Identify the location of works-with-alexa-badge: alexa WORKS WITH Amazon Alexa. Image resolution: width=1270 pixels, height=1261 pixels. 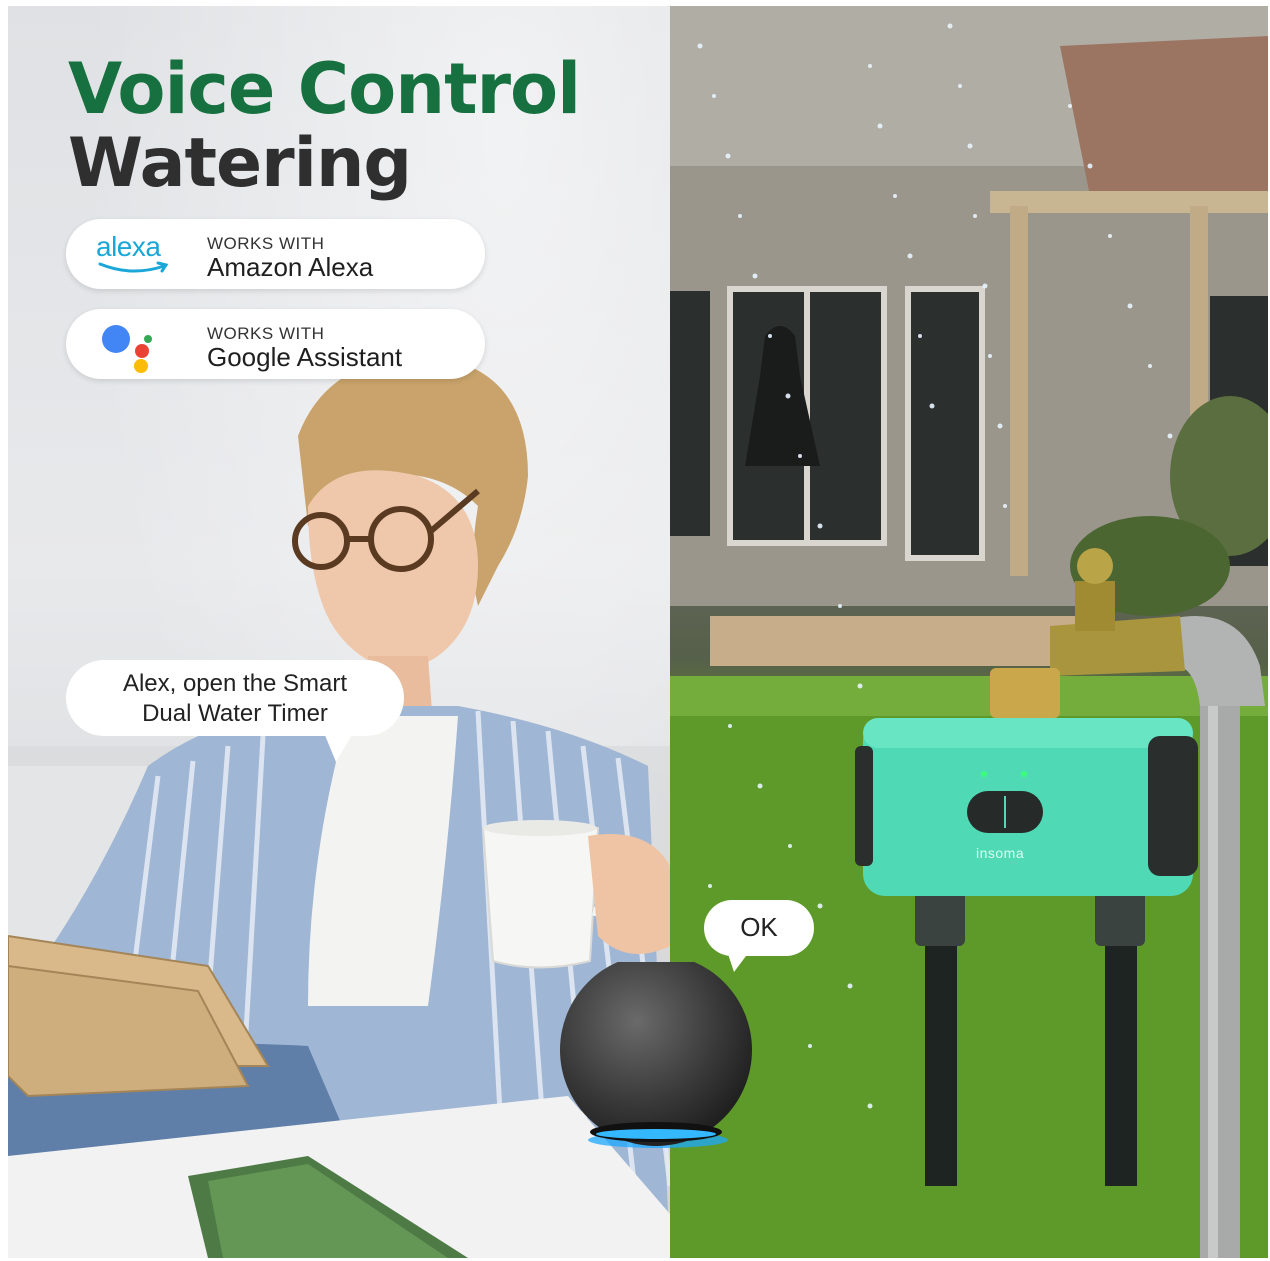
(275, 254).